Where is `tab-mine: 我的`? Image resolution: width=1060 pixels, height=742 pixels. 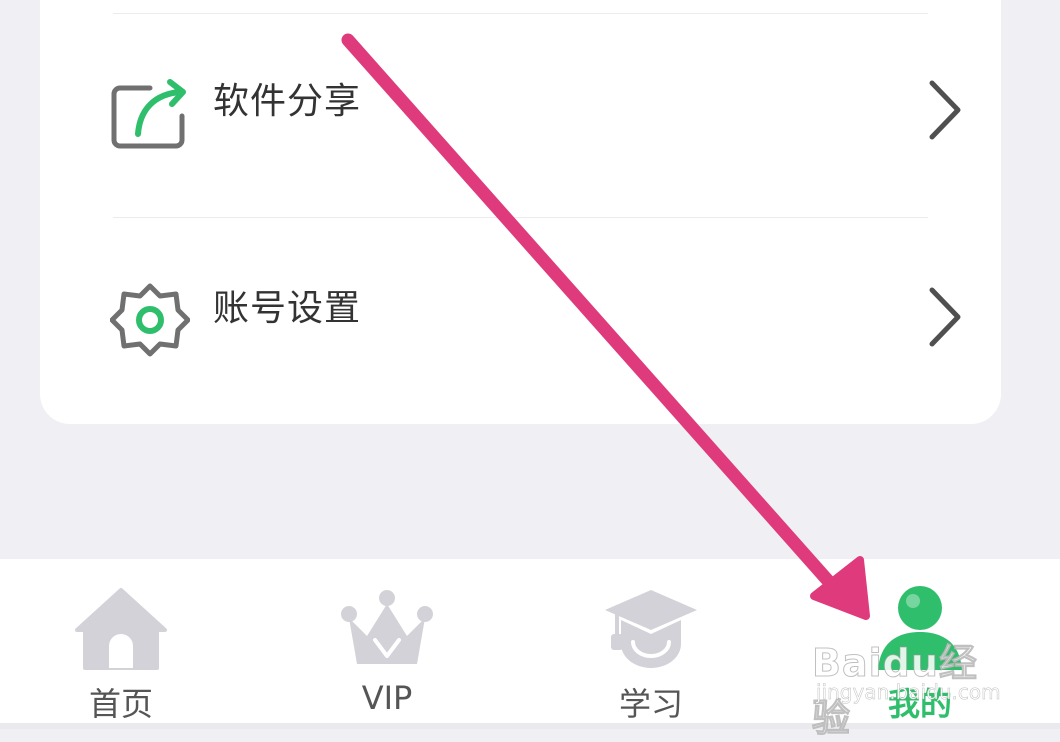
tab-mine: 我的 is located at coordinates (920, 641).